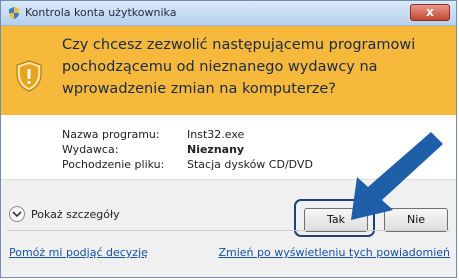  What do you see at coordinates (216, 134) in the screenshot?
I see `detail-value: Inst32.exe` at bounding box center [216, 134].